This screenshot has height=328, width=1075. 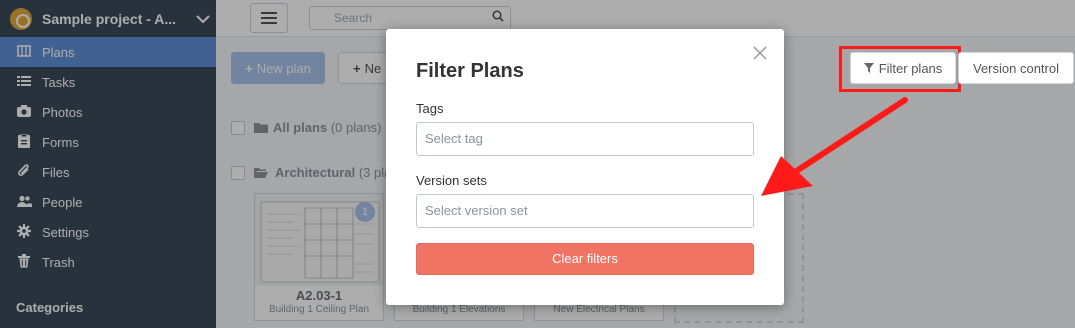 I want to click on tags-label: Tags, so click(x=430, y=108).